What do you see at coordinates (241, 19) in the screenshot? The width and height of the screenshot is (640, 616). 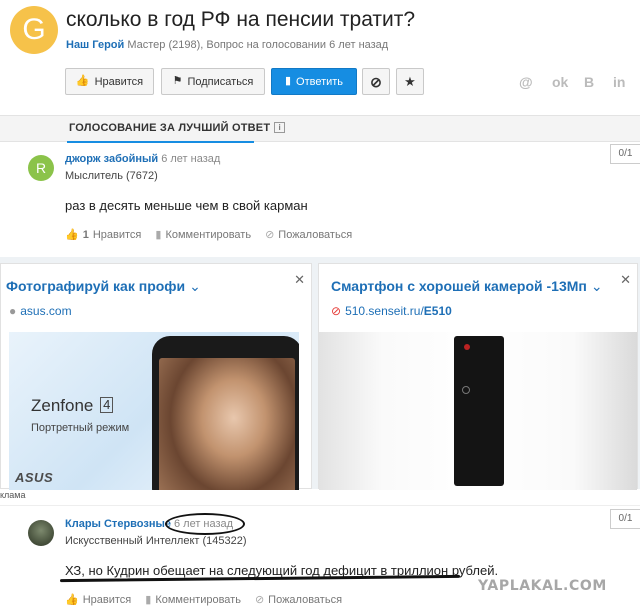 I see `question-title: сколько в год РФ на пенсии тратит?` at bounding box center [241, 19].